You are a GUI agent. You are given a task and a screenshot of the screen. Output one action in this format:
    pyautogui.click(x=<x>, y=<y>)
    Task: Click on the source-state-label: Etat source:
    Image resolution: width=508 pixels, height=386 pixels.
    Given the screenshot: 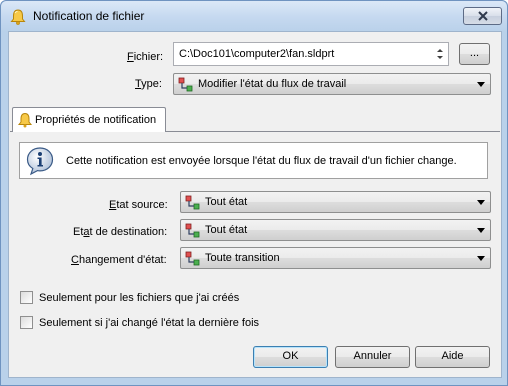 What is the action you would take?
    pyautogui.click(x=138, y=205)
    